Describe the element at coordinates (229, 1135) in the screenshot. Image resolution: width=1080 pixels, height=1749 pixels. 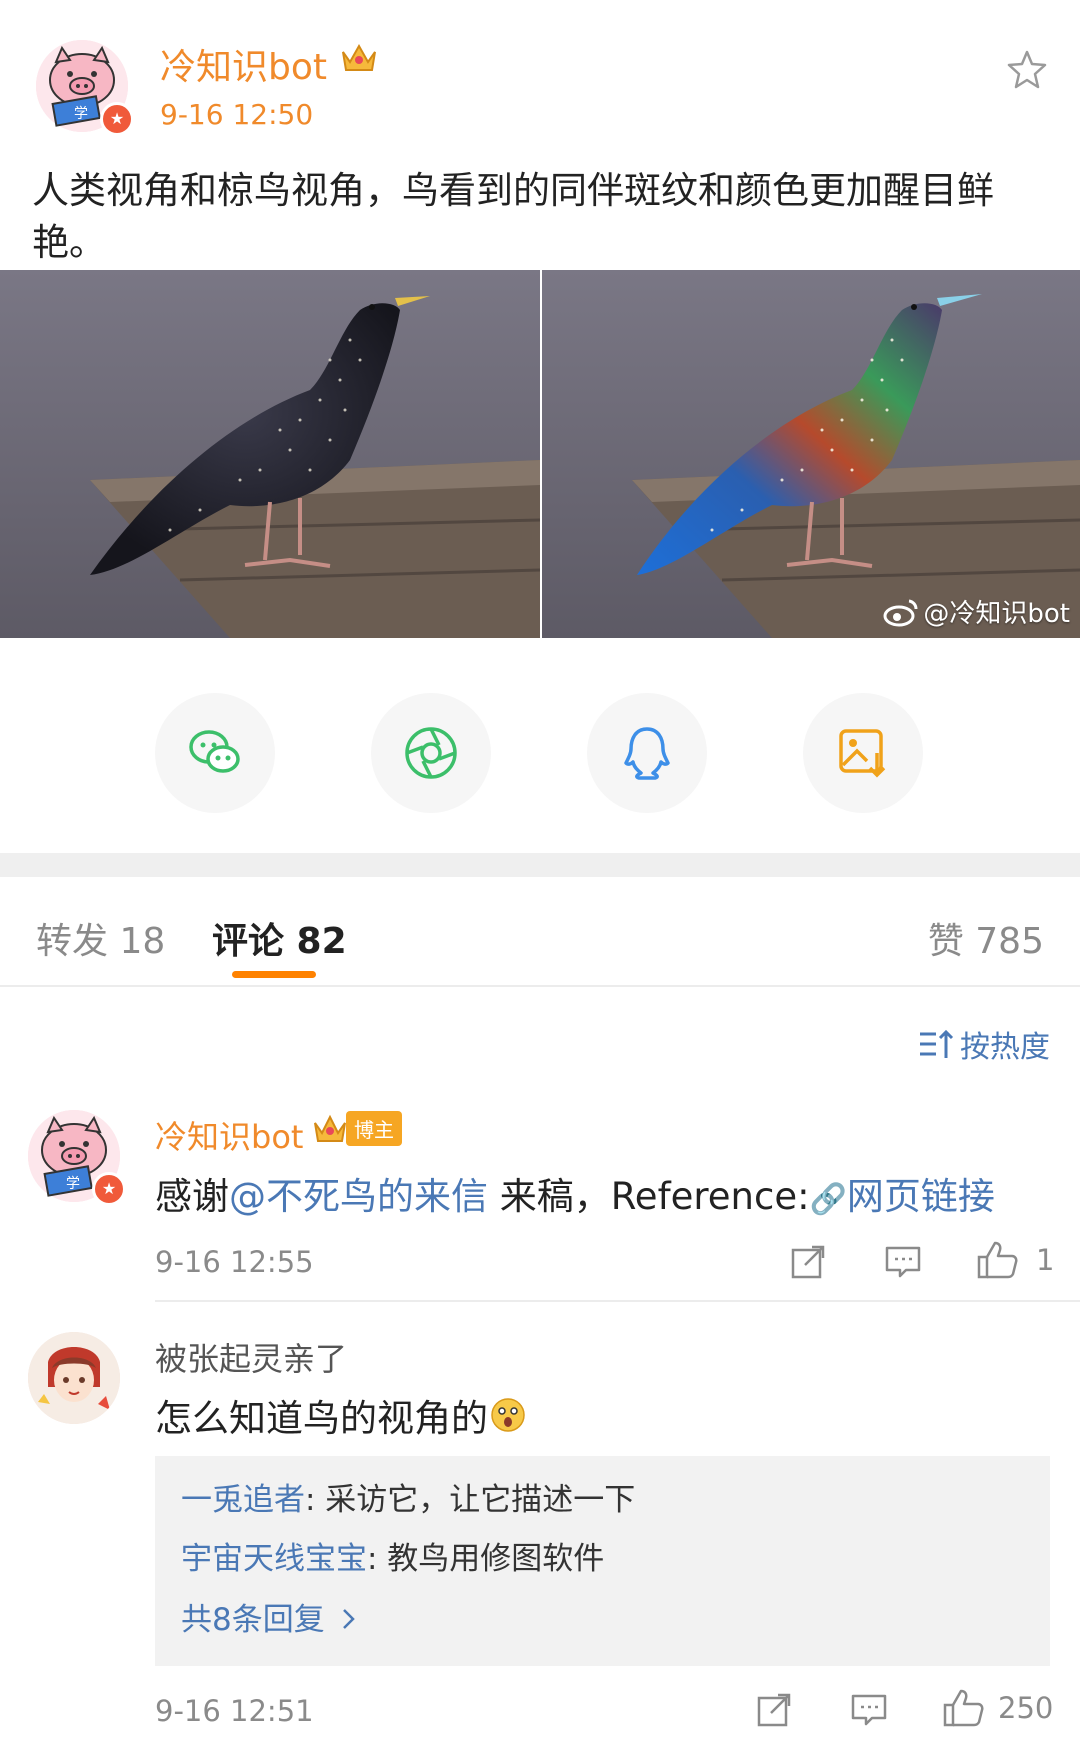
I see `comment-author-name: 冷知识bot` at that location.